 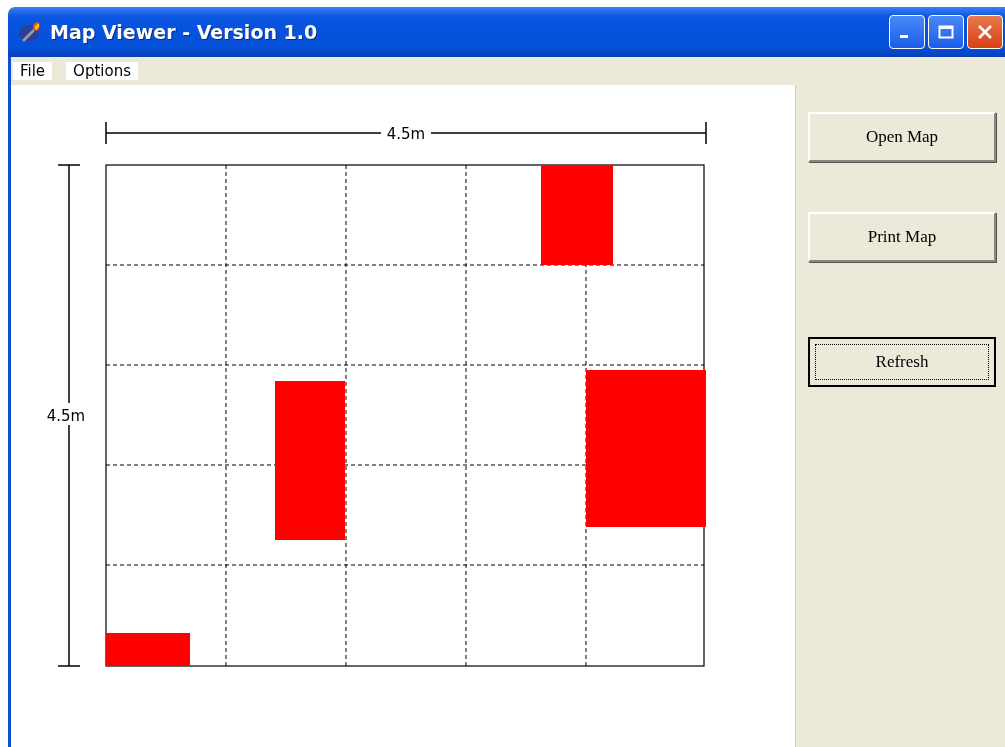 I want to click on minimize-icon, so click(x=904, y=36).